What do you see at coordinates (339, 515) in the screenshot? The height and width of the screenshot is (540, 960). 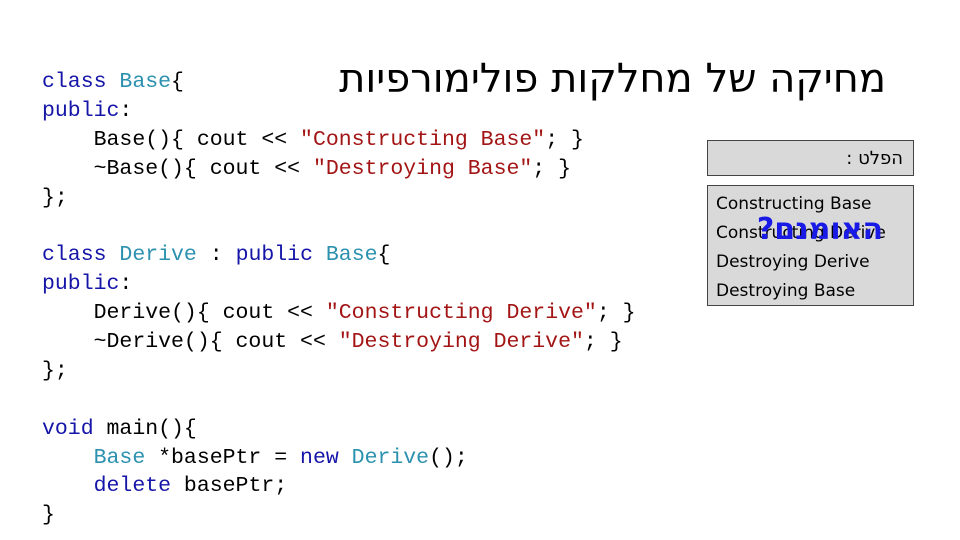 I see `code-line: }` at bounding box center [339, 515].